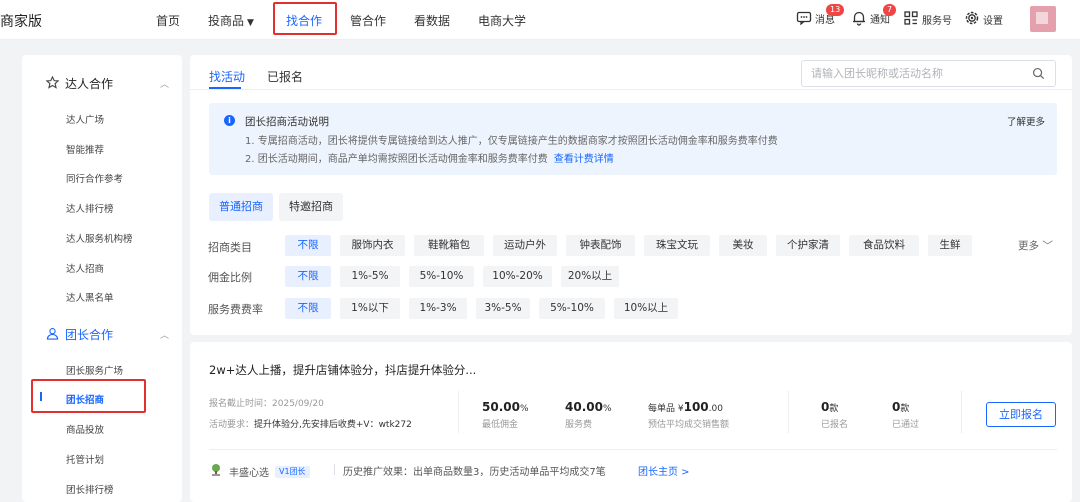  What do you see at coordinates (333, 425) in the screenshot?
I see `requirement-value: 提升体验分,先安排后收费+V：wtk272` at bounding box center [333, 425].